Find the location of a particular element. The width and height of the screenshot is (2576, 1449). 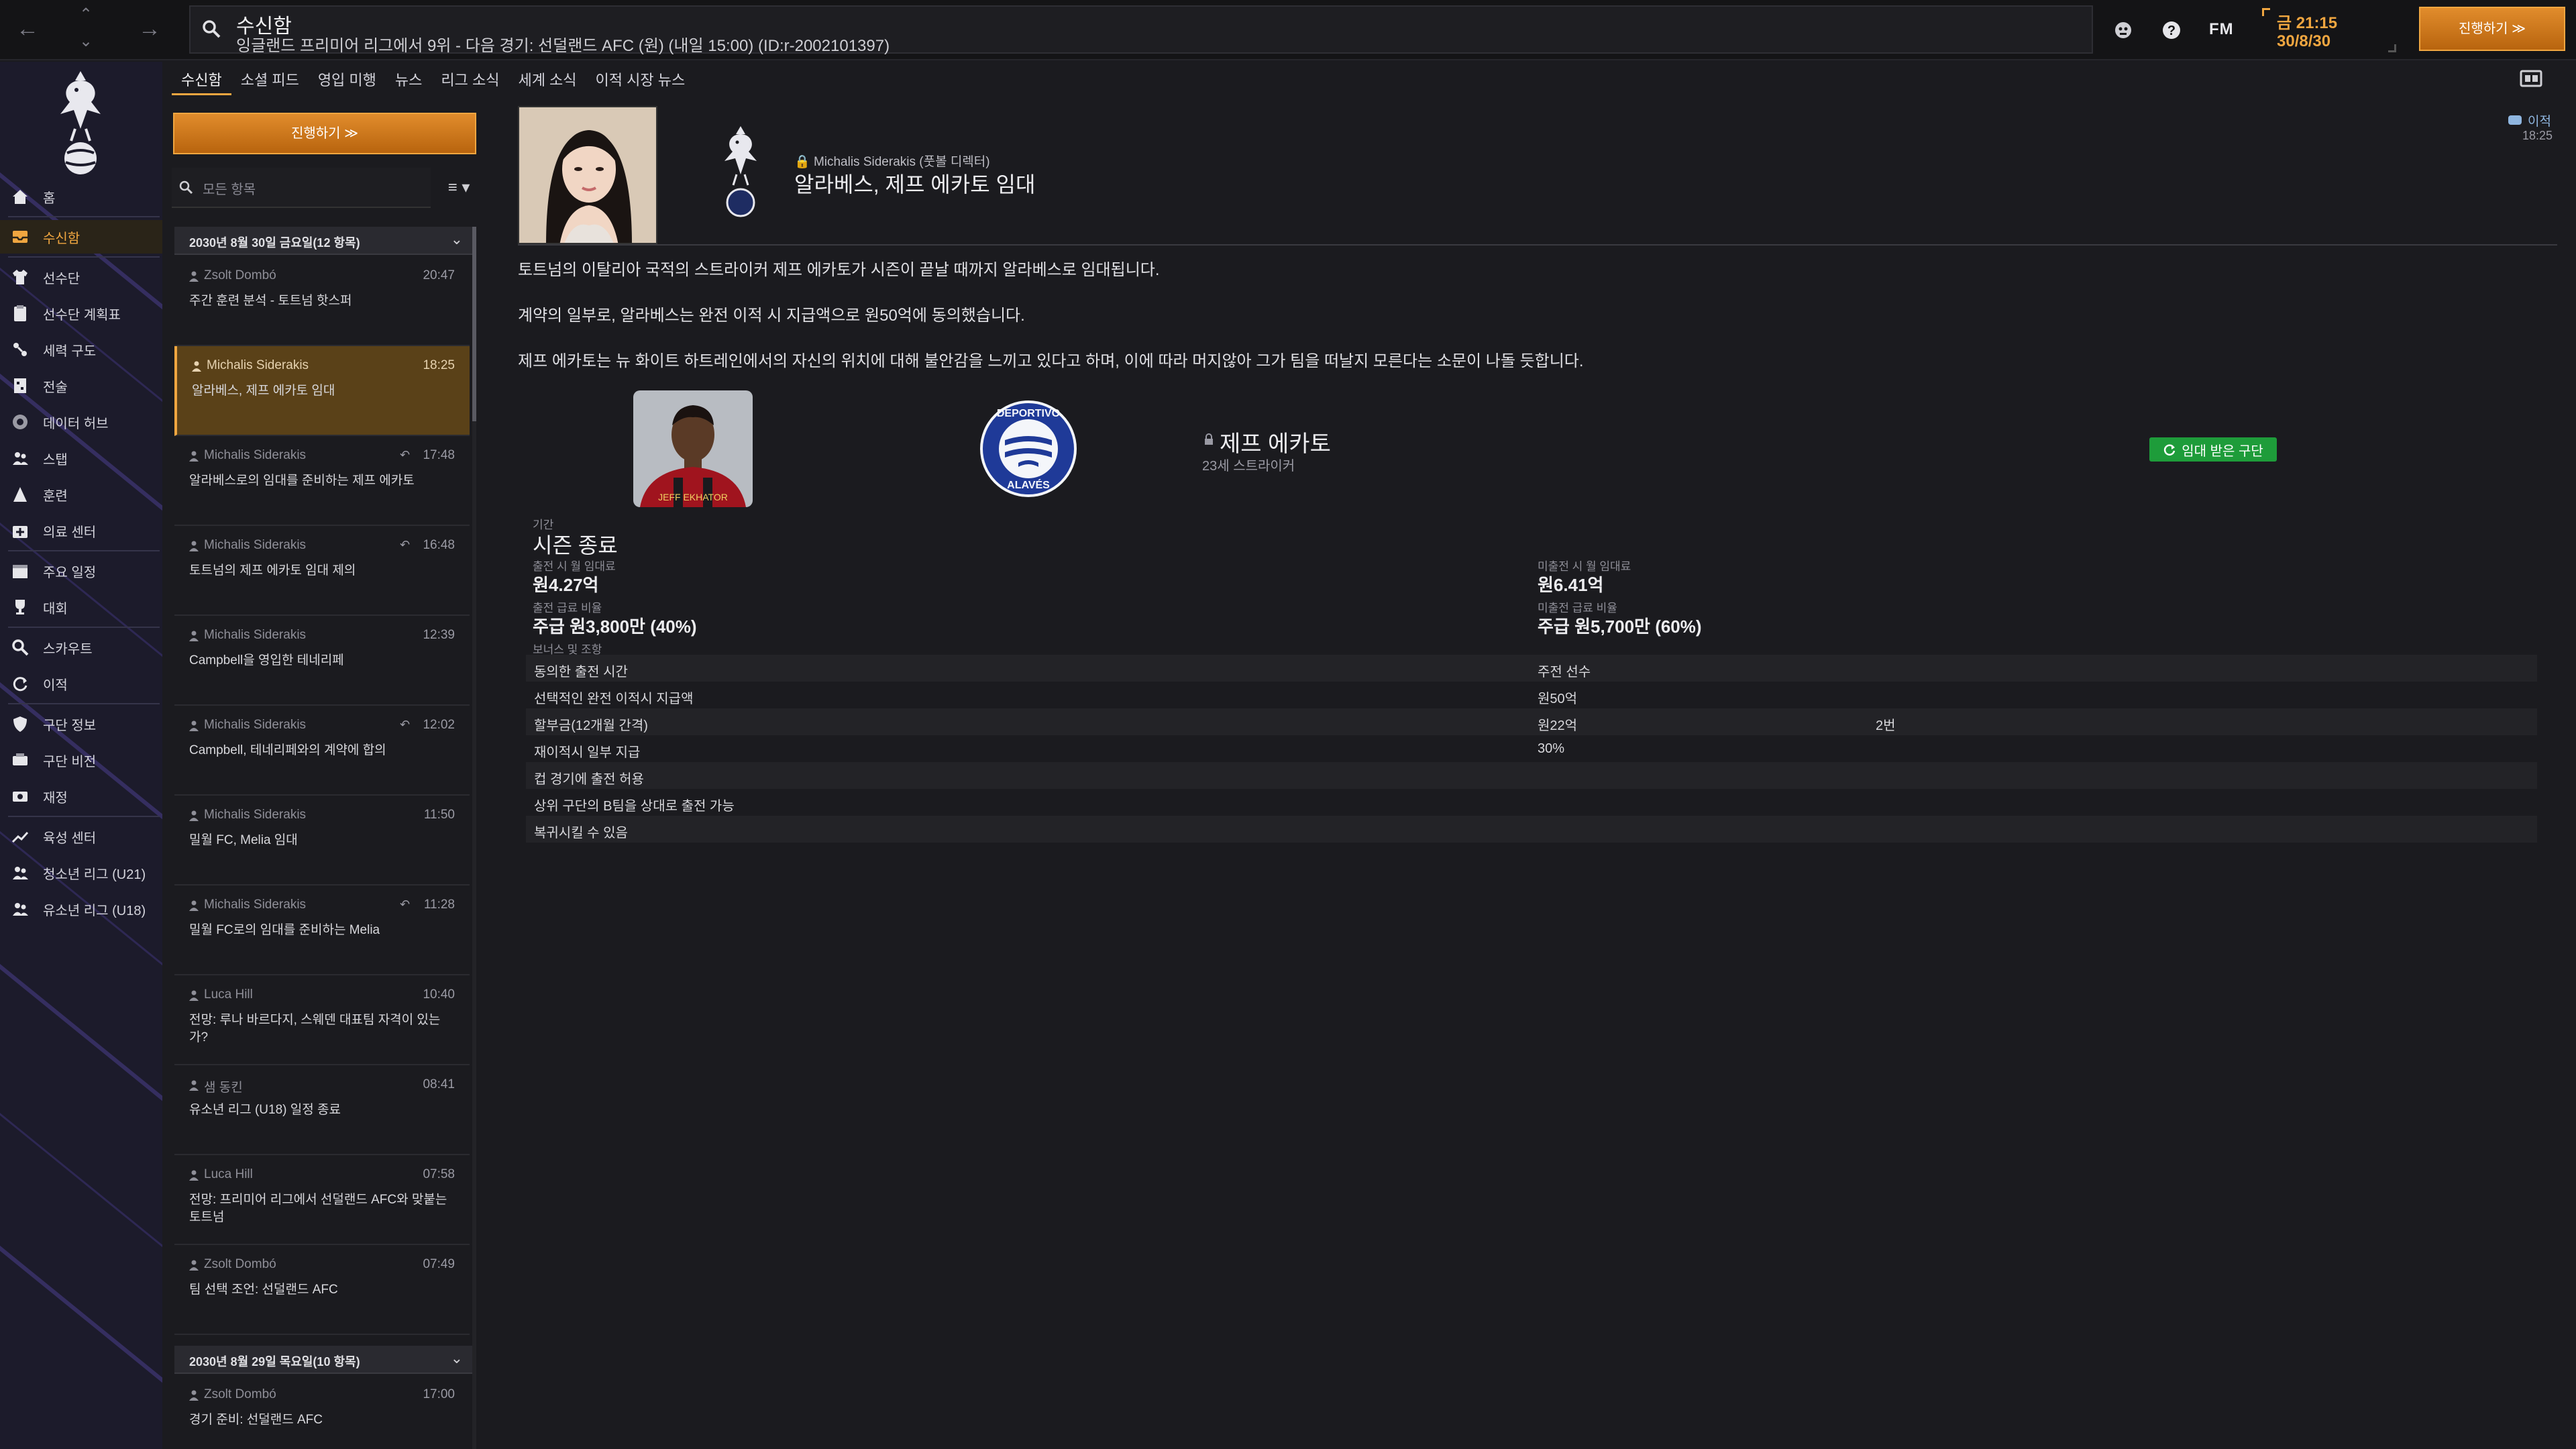

message-tag: 이적 is located at coordinates (2539, 120).